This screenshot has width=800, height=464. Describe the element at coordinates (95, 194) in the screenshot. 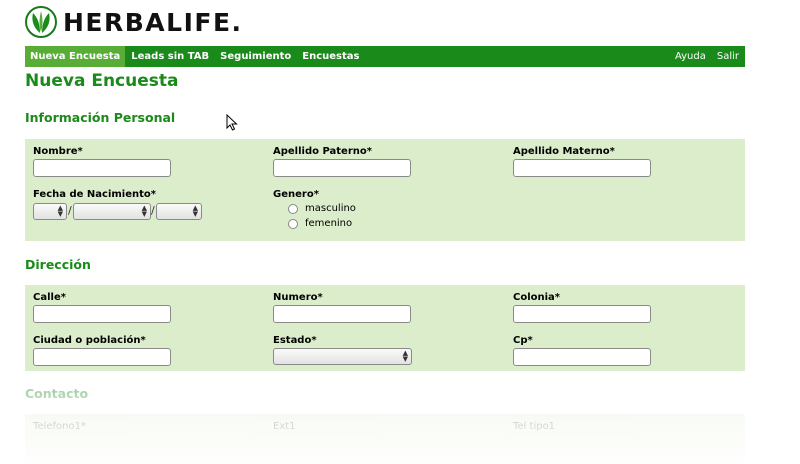

I see `fecha-nacimiento-label: Fecha de Nacimiento*` at that location.